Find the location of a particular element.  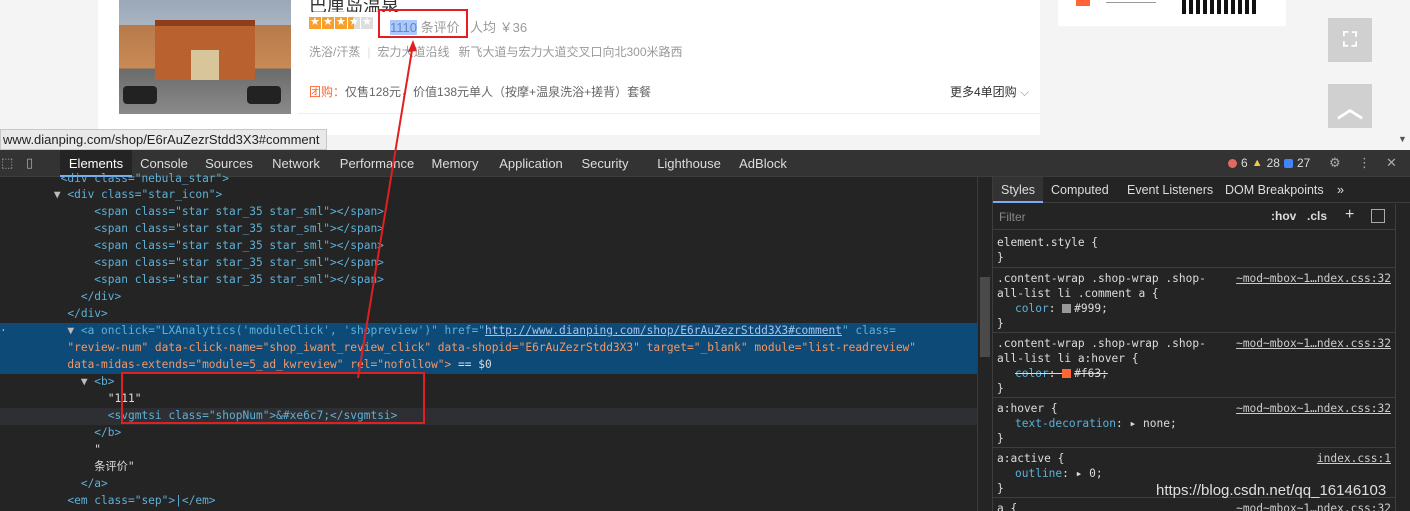

style-rule: a { ~mod~mbox~1…ndex.css:32 is located at coordinates (1194, 504).